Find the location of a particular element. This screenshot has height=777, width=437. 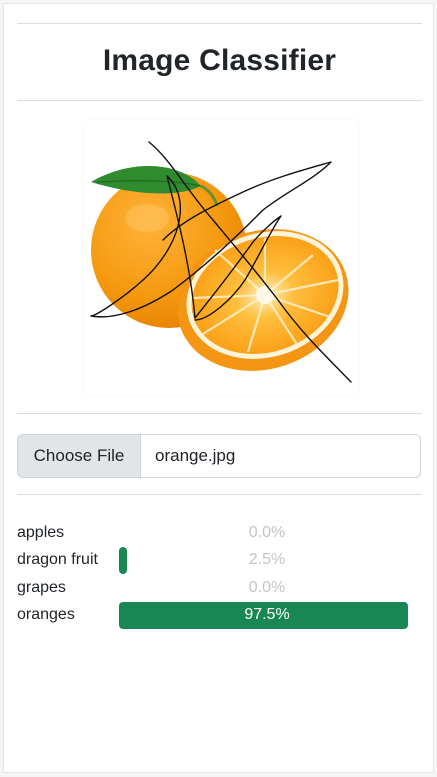

result-row: oranges 97.5% is located at coordinates (217, 615).